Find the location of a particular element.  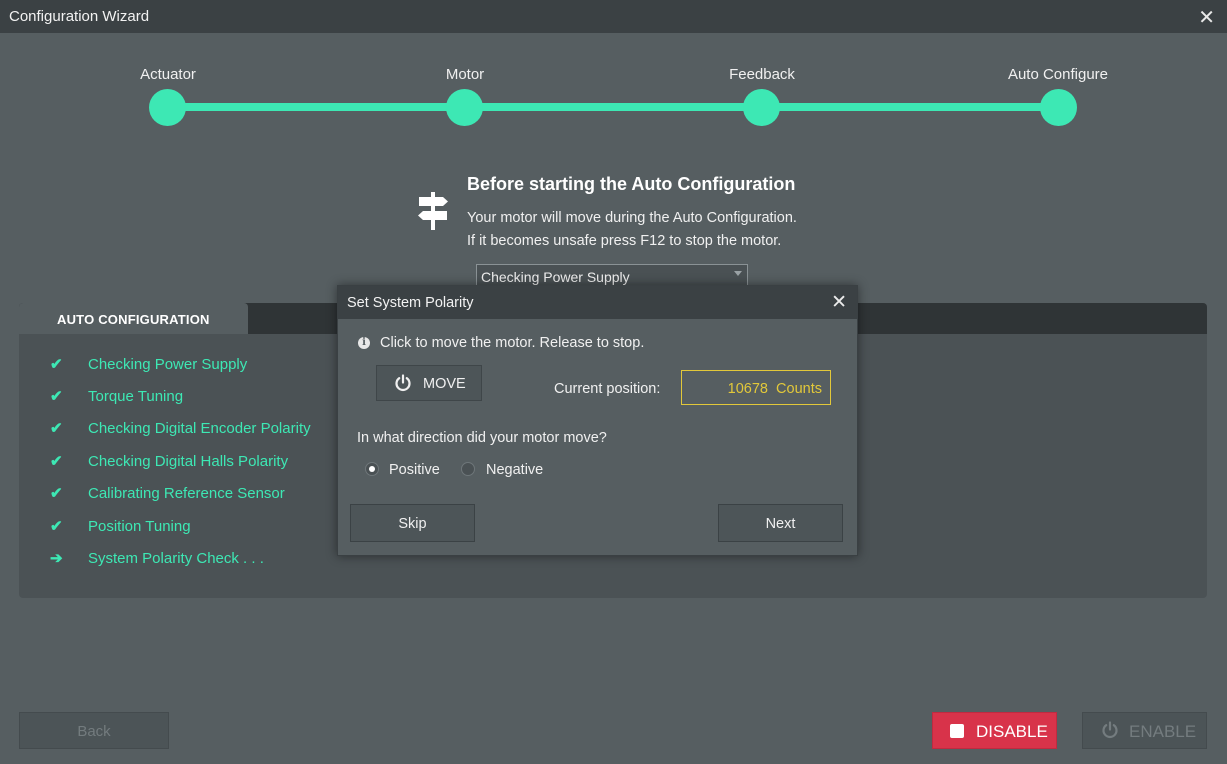

step-label-motor: Motor is located at coordinates (465, 74).